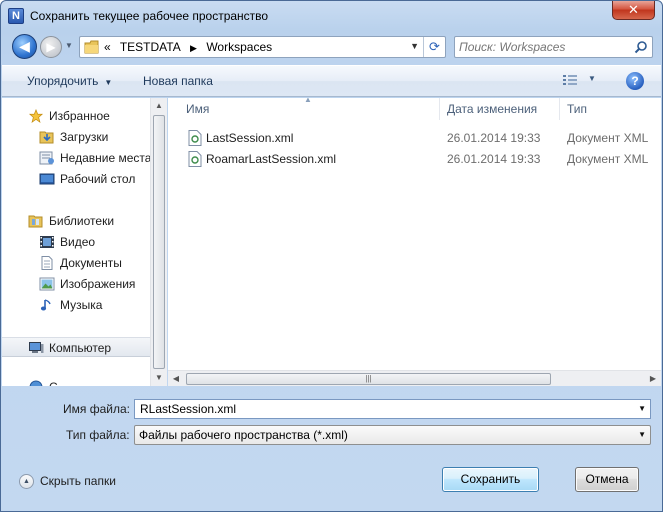  I want to click on nav-item-computer: Компьютер, so click(76, 347).